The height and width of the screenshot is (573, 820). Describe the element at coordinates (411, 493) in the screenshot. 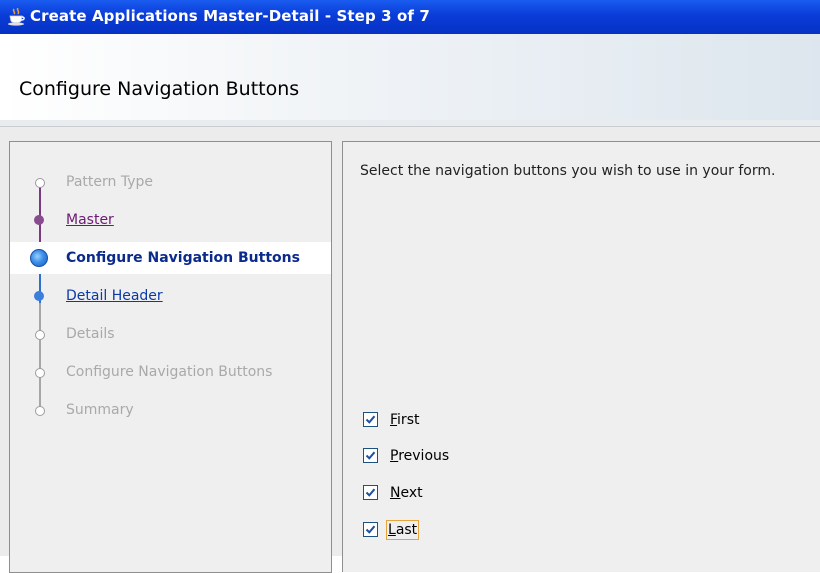

I see `label-rest: ext` at that location.